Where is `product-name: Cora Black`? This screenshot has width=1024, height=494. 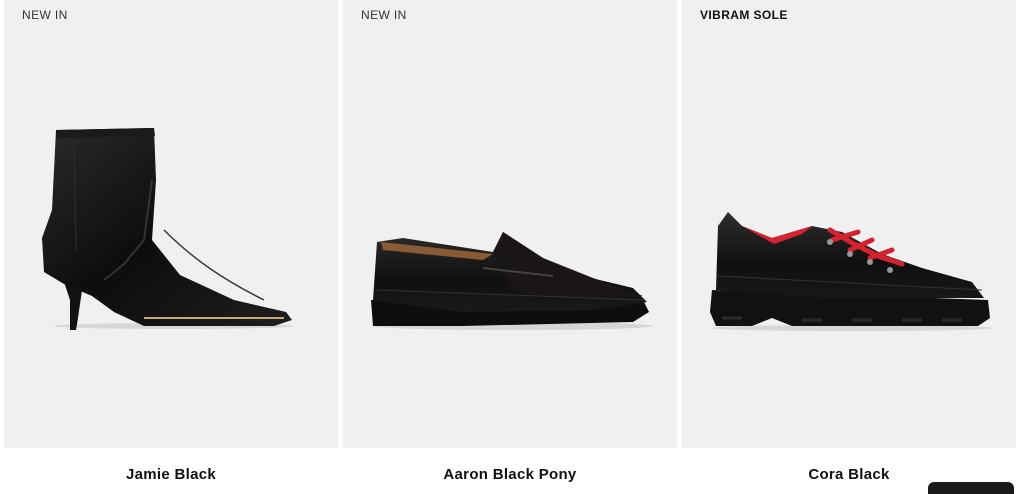
product-name: Cora Black is located at coordinates (849, 474).